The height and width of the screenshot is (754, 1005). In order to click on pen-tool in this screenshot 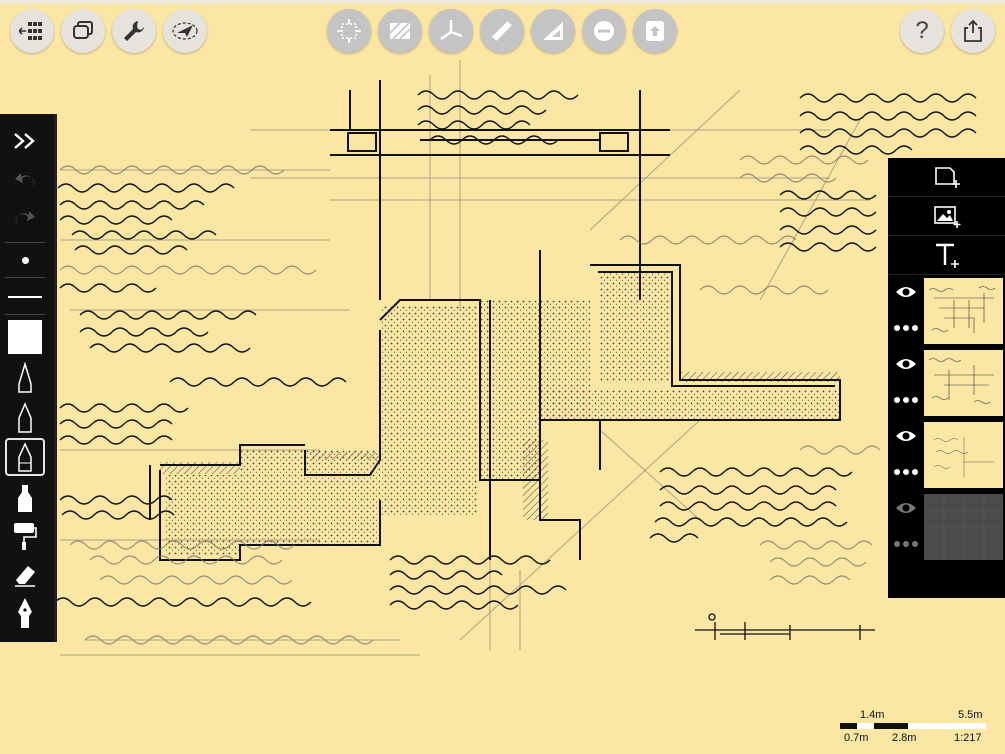, I will do `click(25, 457)`.